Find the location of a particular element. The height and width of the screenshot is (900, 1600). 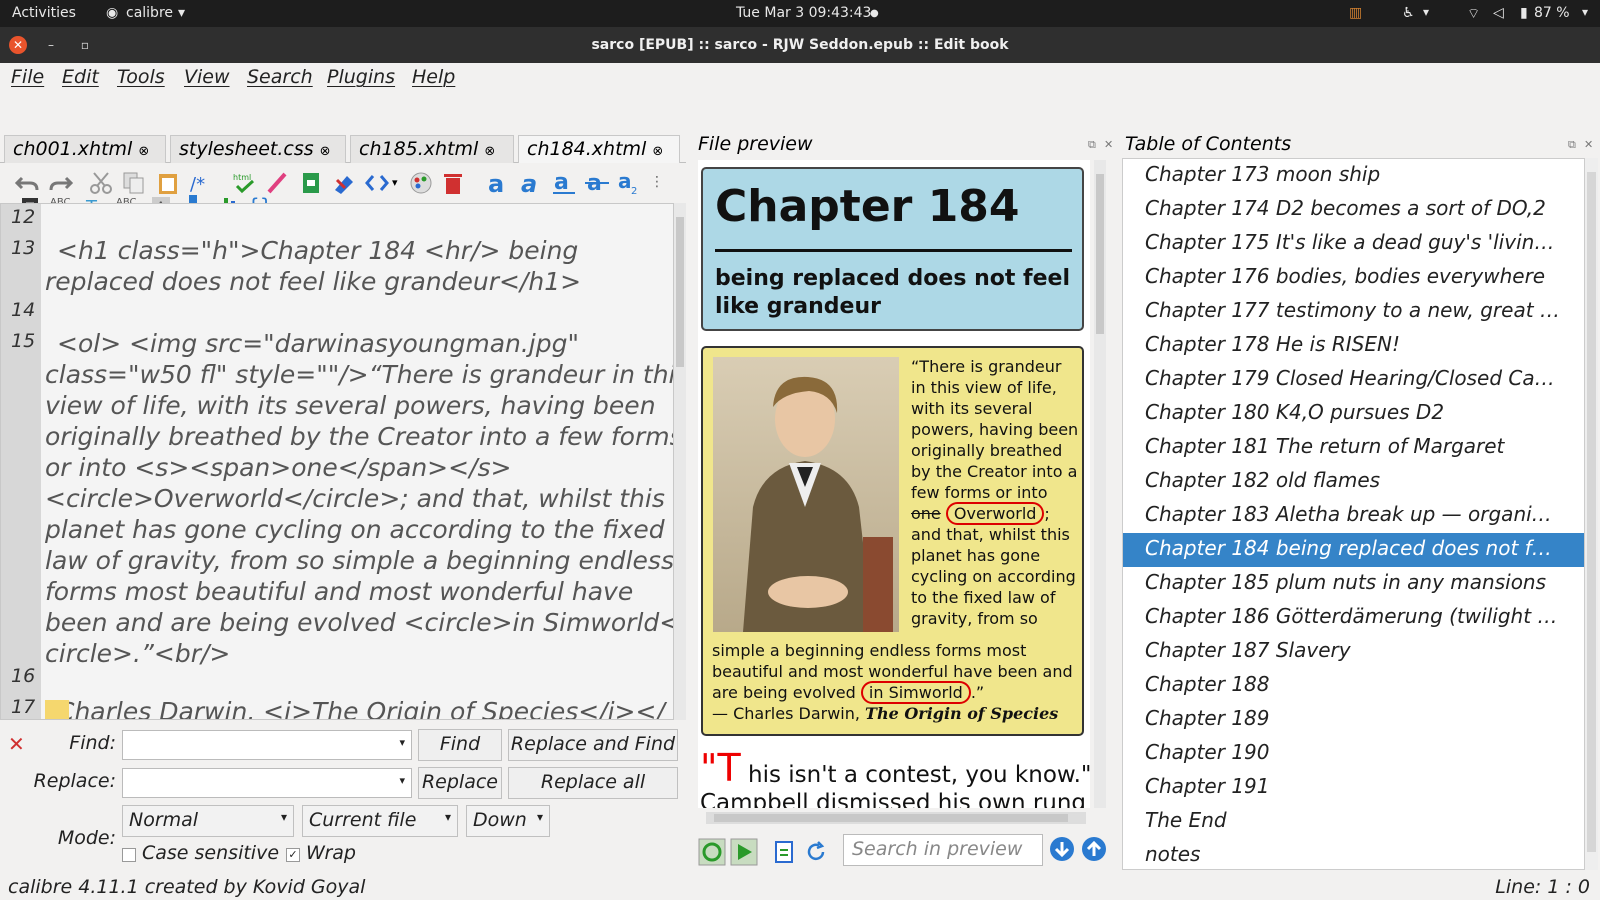

paste-icon is located at coordinates (168, 183).